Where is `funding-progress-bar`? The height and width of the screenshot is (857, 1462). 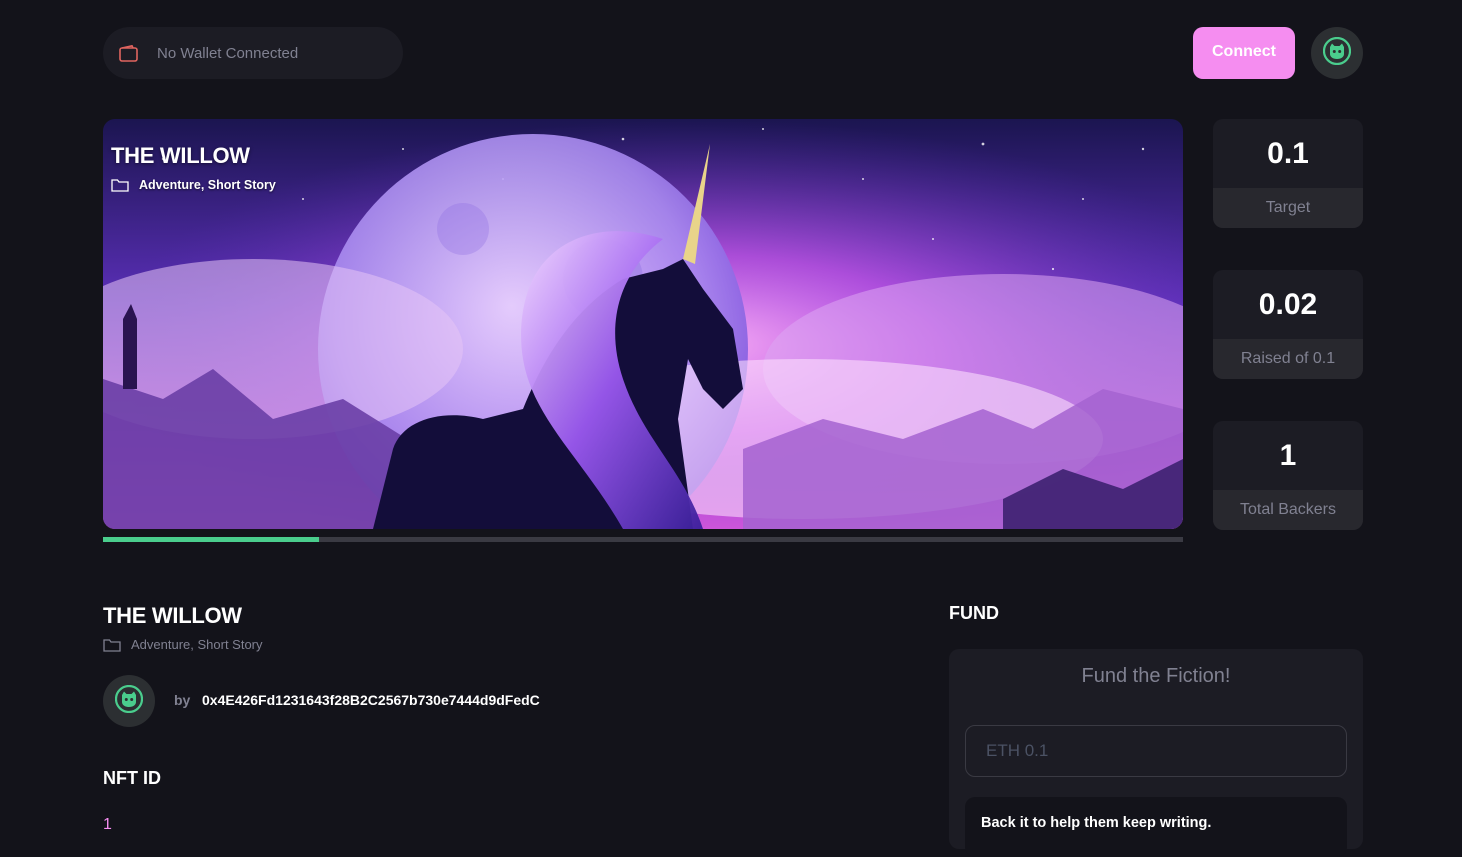 funding-progress-bar is located at coordinates (643, 539).